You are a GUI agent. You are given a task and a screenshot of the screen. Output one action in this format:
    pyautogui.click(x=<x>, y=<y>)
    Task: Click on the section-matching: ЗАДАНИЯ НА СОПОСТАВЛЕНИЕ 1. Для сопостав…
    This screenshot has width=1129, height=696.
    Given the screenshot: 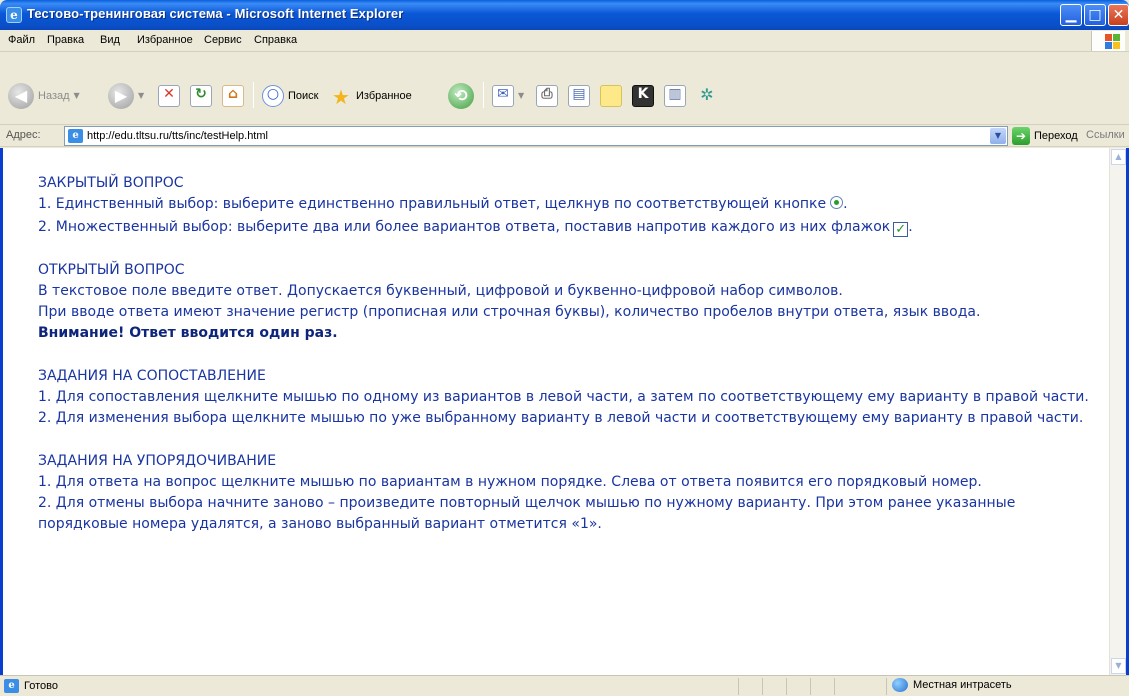 What is the action you would take?
    pyautogui.click(x=570, y=397)
    